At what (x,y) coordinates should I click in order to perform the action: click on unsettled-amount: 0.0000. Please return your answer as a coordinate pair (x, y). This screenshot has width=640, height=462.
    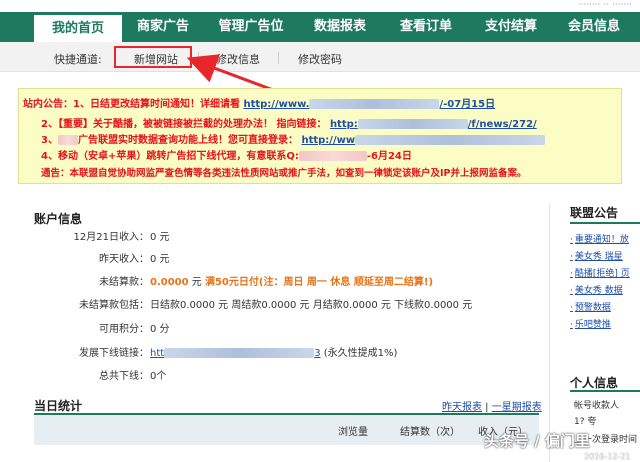
    Looking at the image, I should click on (169, 282).